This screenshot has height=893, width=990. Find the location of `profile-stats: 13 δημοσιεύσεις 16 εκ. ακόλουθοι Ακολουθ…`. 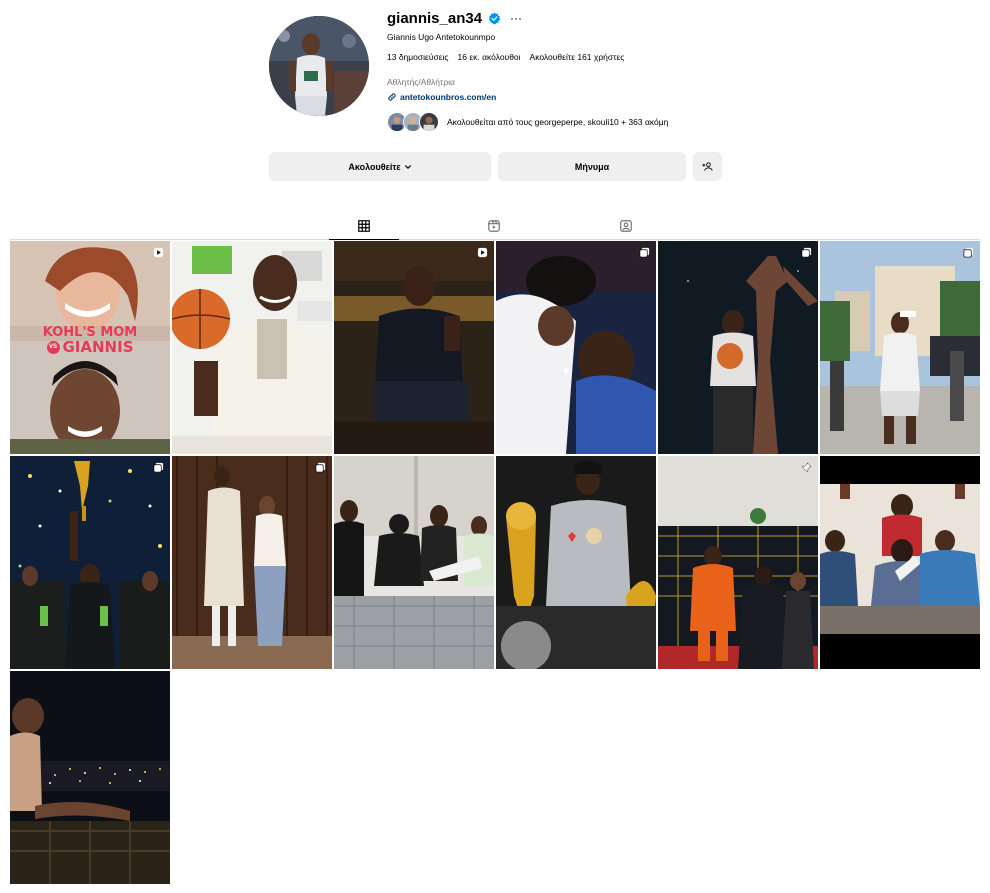

profile-stats: 13 δημοσιεύσεις 16 εκ. ακόλουθοι Ακολουθ… is located at coordinates (505, 57).